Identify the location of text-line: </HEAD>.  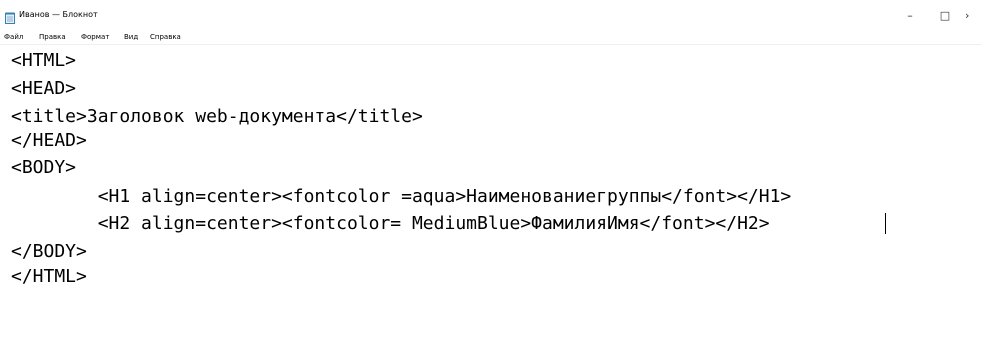
(49, 140).